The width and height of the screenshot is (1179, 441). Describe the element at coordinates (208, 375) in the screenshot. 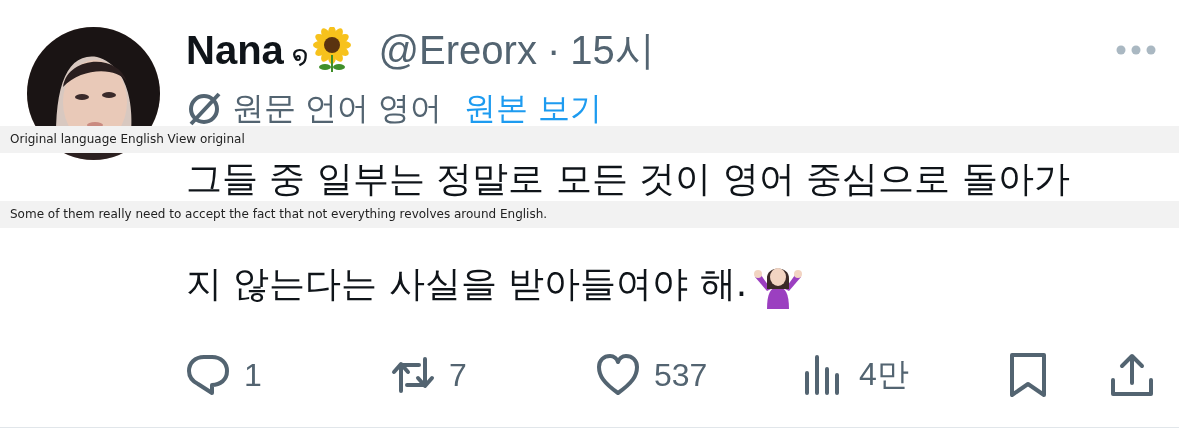

I see `speech-bubble-icon` at that location.